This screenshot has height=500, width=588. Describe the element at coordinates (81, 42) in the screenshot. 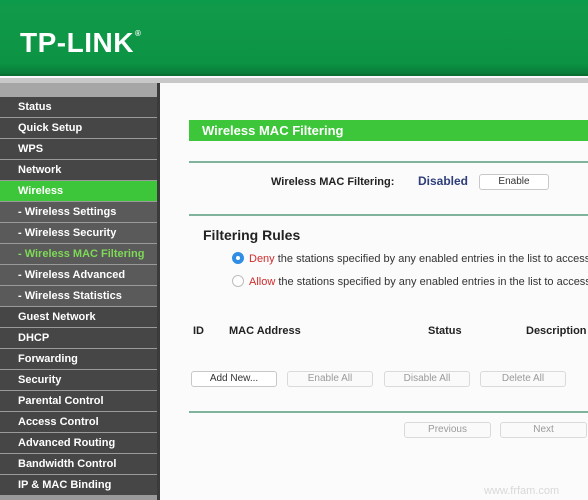

I see `tp-link-logo: TP-LINK®` at that location.